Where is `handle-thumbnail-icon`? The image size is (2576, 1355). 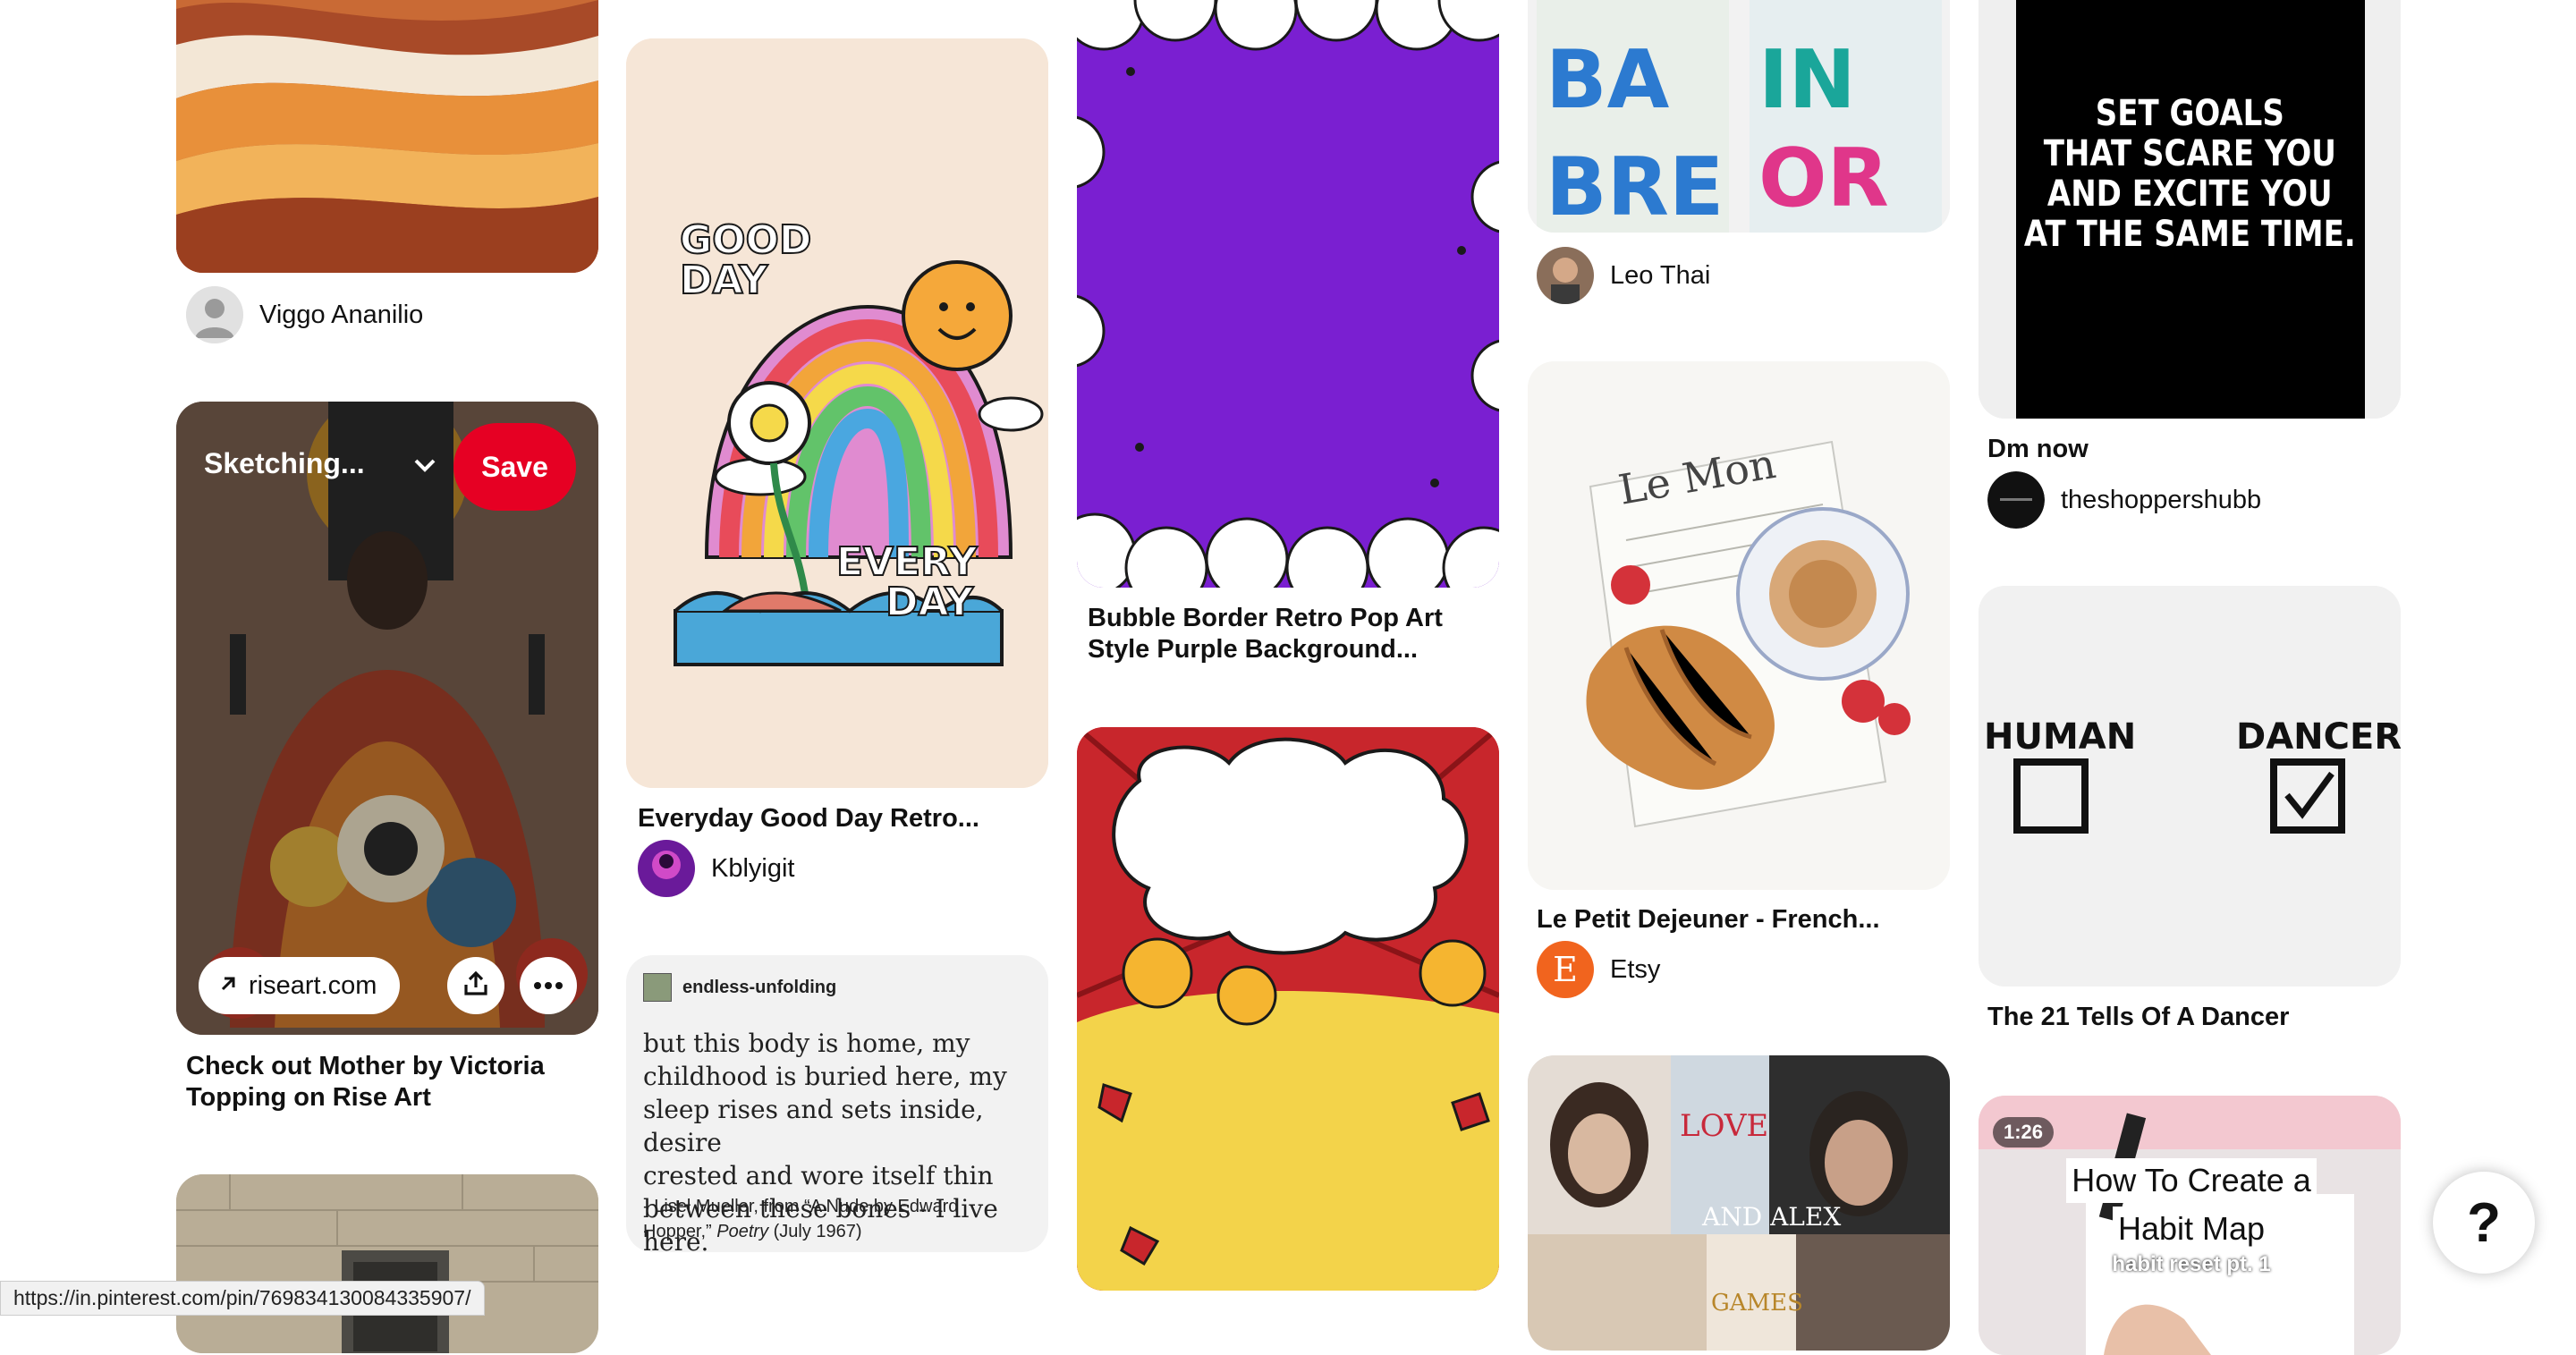
handle-thumbnail-icon is located at coordinates (657, 987).